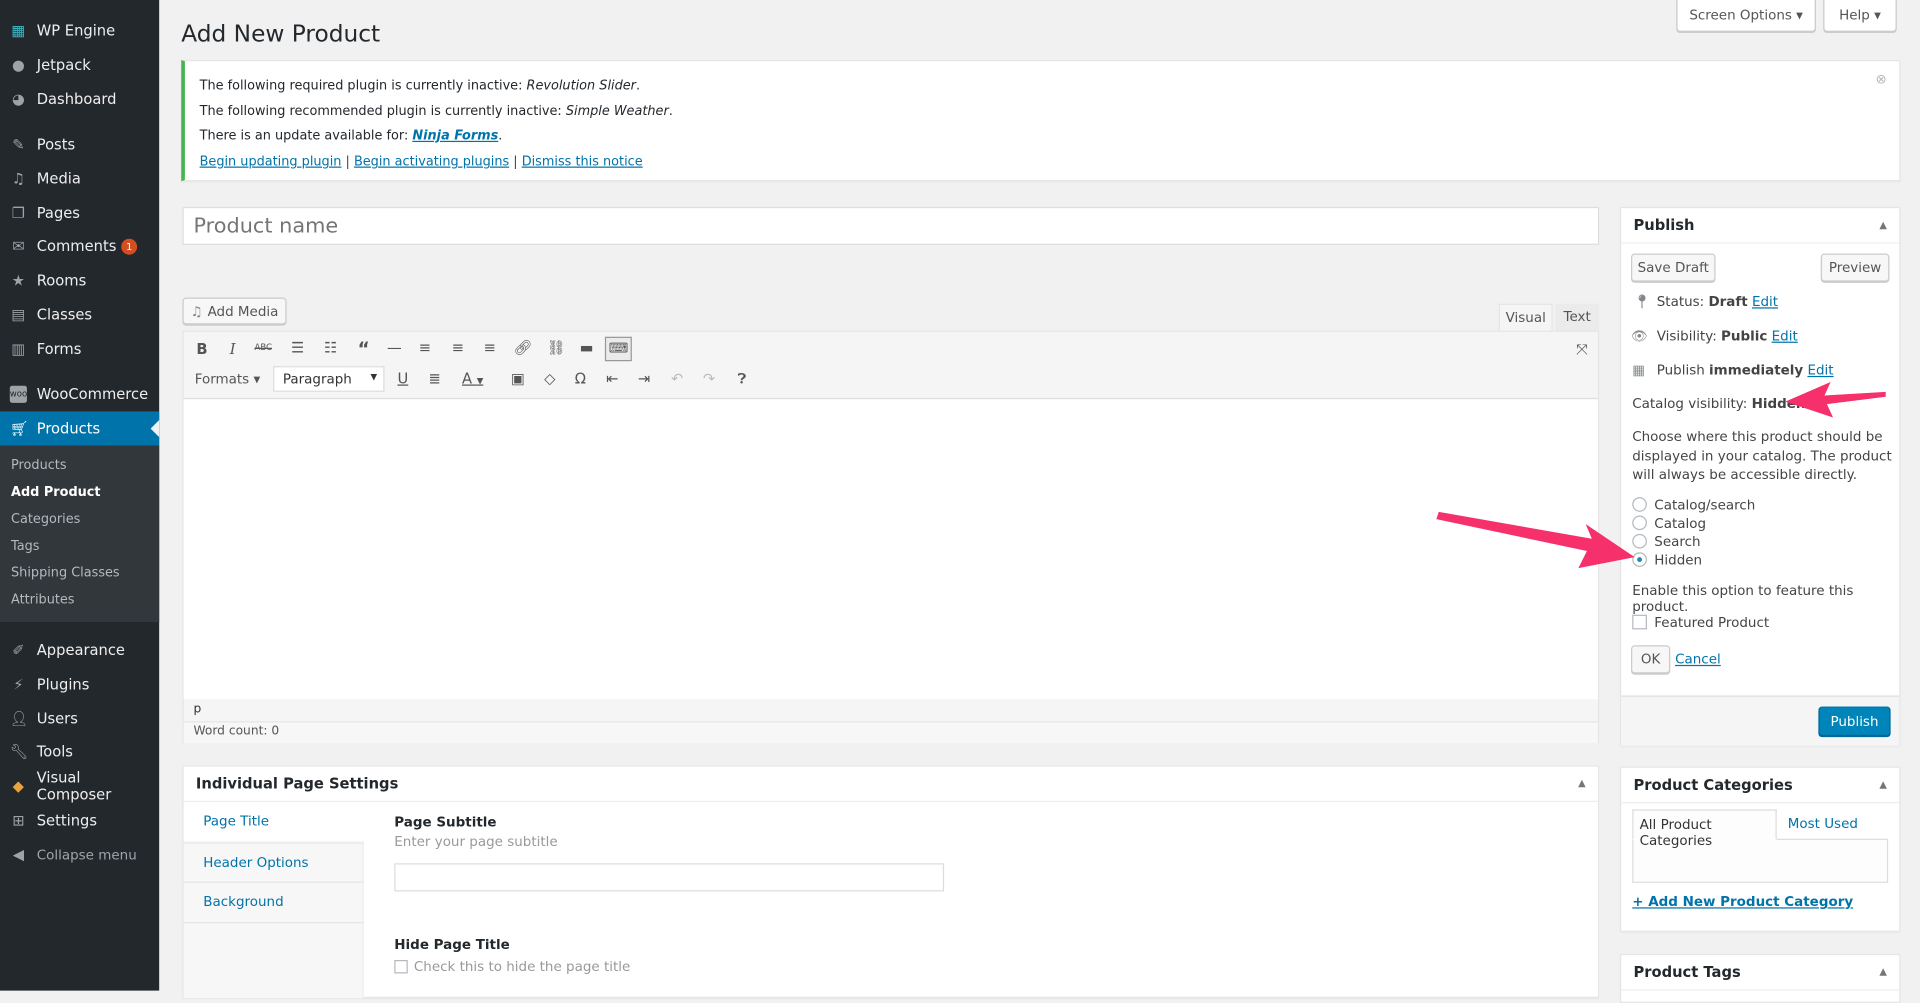 The width and height of the screenshot is (1920, 1003). What do you see at coordinates (1661, 475) in the screenshot?
I see `annotation-arrows` at bounding box center [1661, 475].